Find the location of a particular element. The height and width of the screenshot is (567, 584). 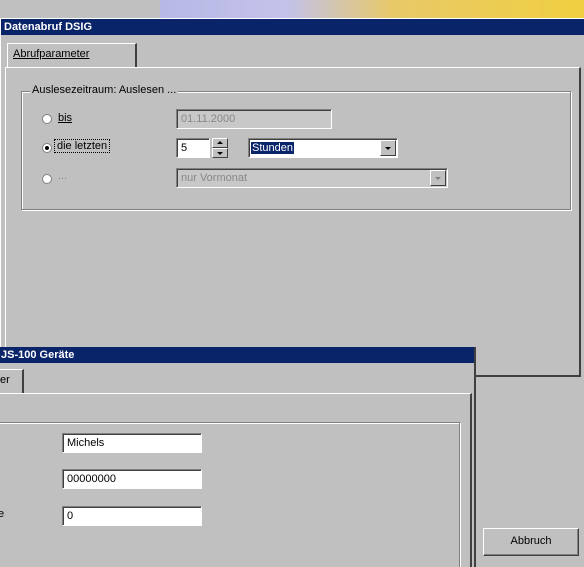

name-field: Michels is located at coordinates (132, 443).